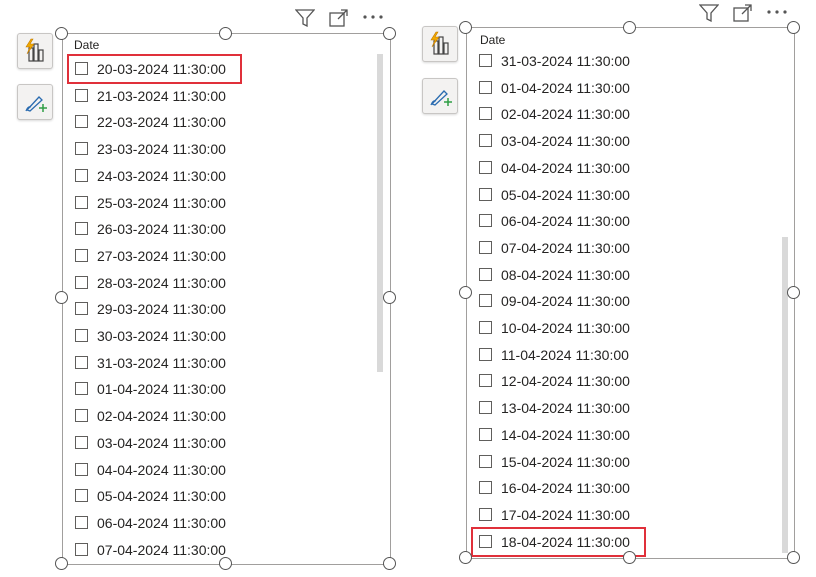 This screenshot has width=816, height=577. What do you see at coordinates (195, 203) in the screenshot?
I see `list-item: 25-03-2024 11:30:00` at bounding box center [195, 203].